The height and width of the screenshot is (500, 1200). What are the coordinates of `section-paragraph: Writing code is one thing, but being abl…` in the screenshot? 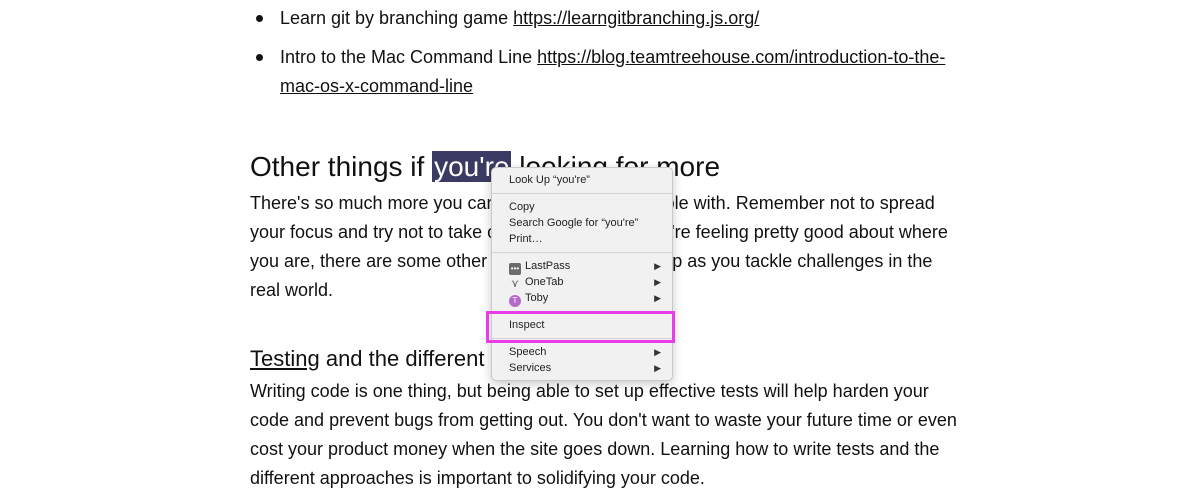 It's located at (603, 434).